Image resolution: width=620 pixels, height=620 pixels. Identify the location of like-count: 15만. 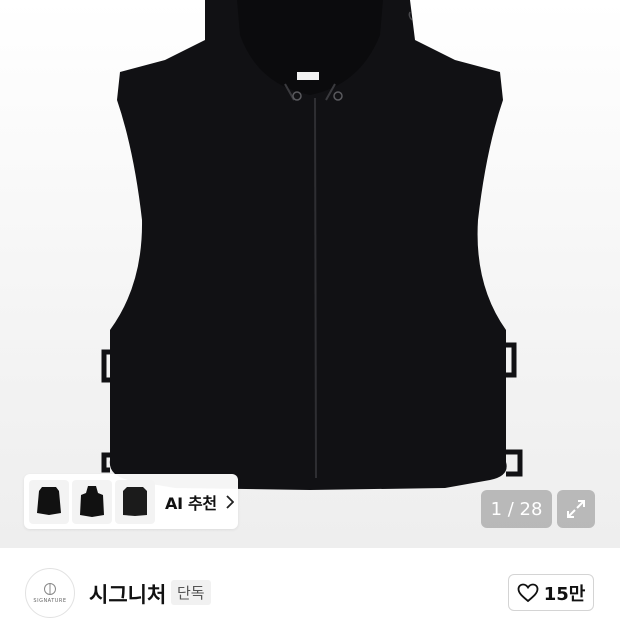
(564, 594).